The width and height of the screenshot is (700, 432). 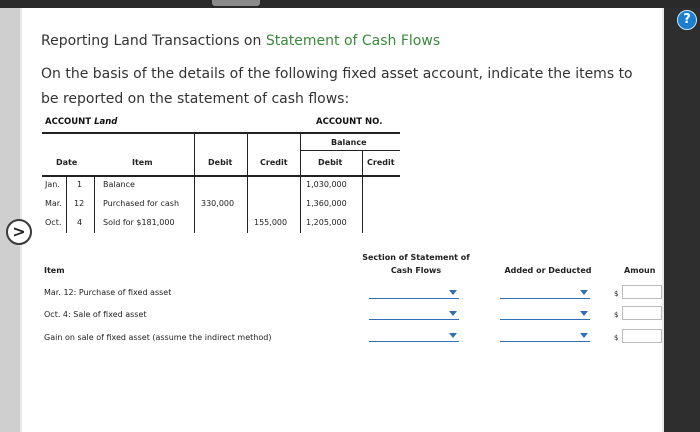 What do you see at coordinates (416, 270) in the screenshot?
I see `section-header-line2: Cash Flows` at bounding box center [416, 270].